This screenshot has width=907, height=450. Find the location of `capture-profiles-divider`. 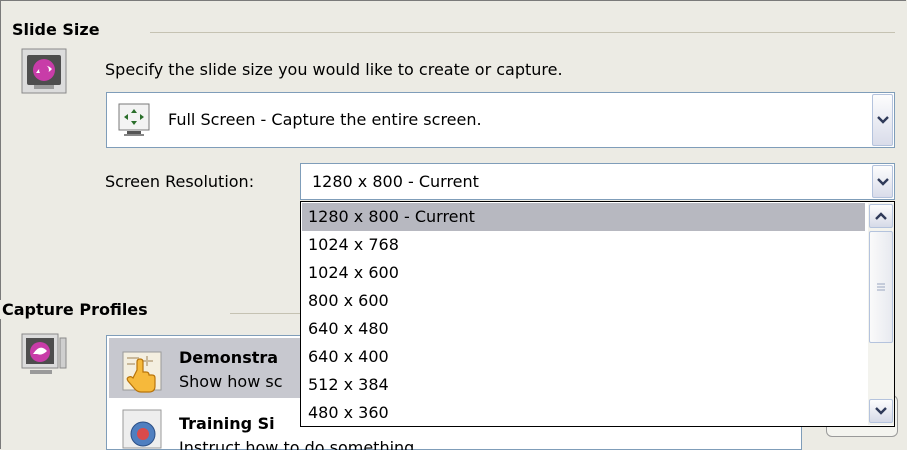

capture-profiles-divider is located at coordinates (265, 313).